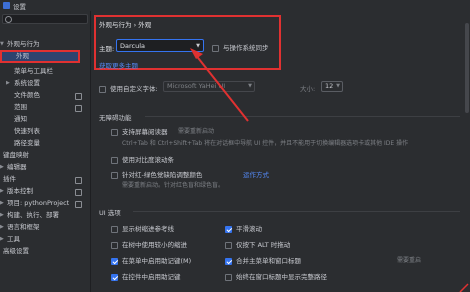 This screenshot has height=292, width=470. Describe the element at coordinates (44, 107) in the screenshot. I see `sidebar-item: 范围` at that location.